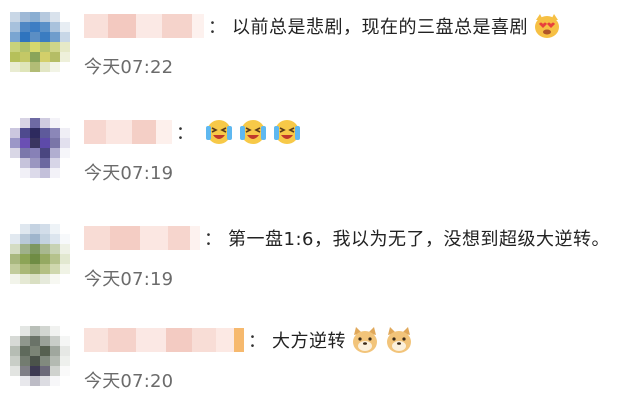 This screenshot has width=630, height=406. What do you see at coordinates (129, 67) in the screenshot?
I see `comment-timestamp: 今天07:22` at bounding box center [129, 67].